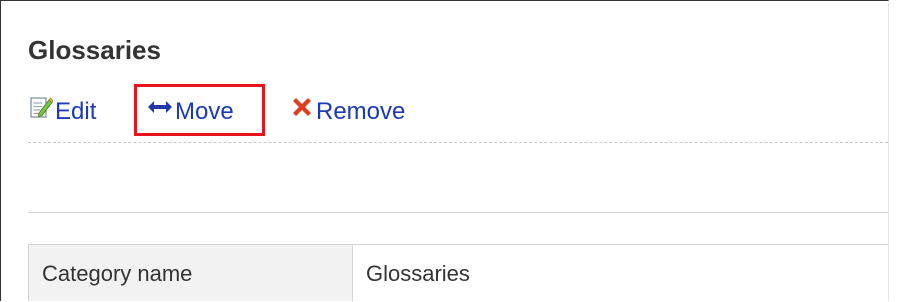 This screenshot has height=302, width=897. I want to click on category-name-value: Glossaries, so click(620, 272).